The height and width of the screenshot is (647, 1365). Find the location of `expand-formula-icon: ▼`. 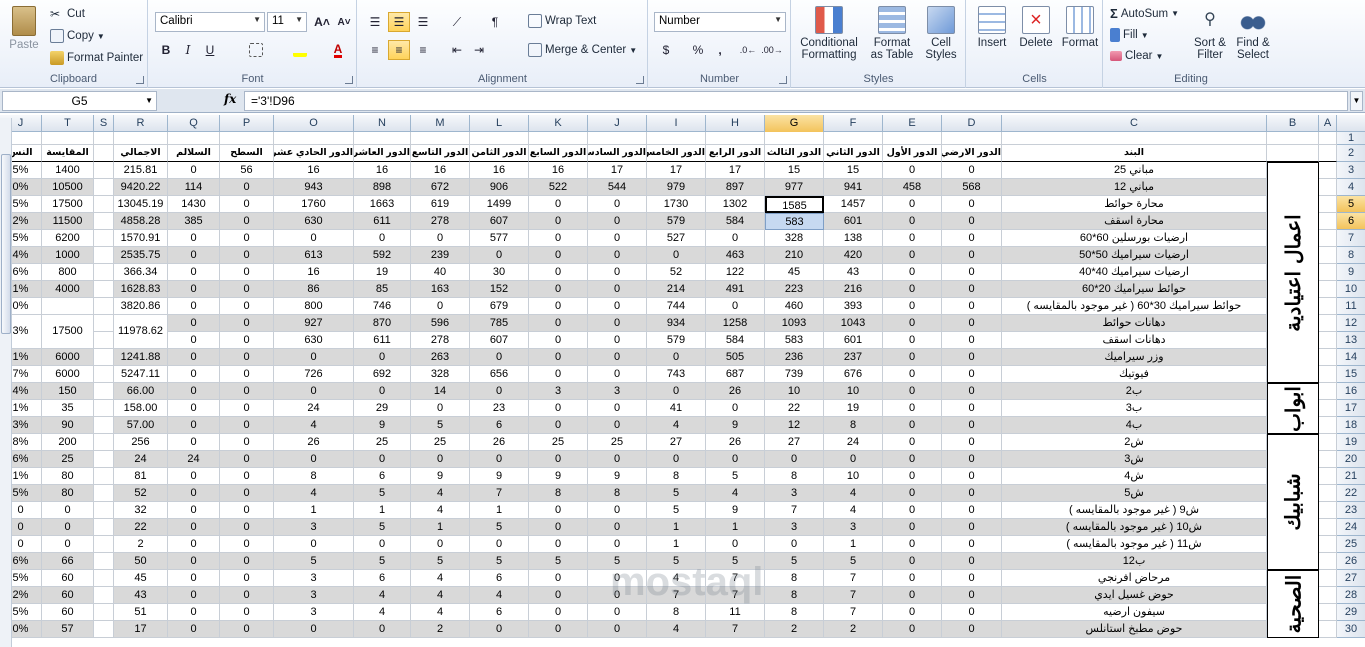

expand-formula-icon: ▼ is located at coordinates (1356, 101).